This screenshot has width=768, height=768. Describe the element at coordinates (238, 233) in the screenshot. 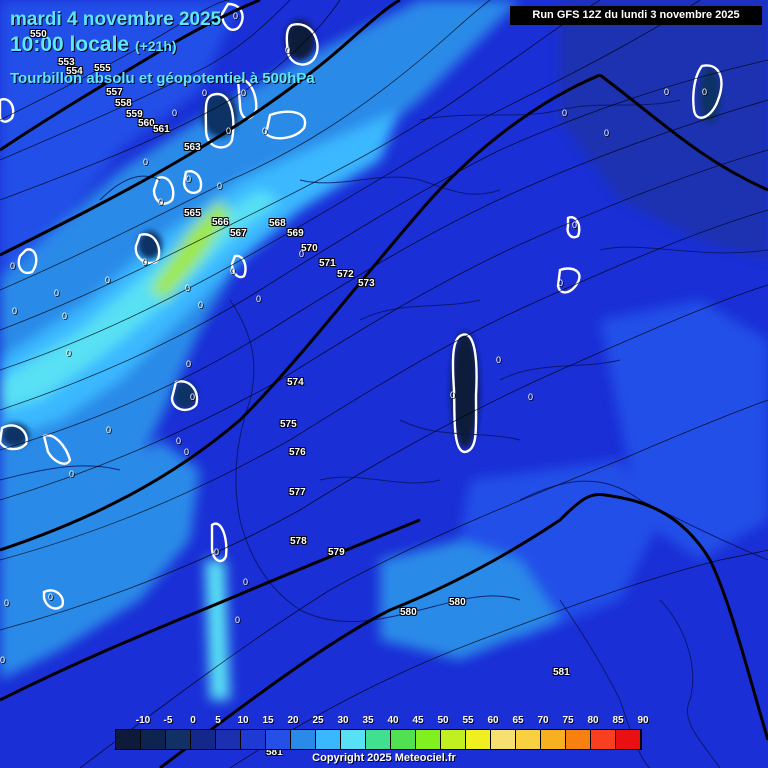

I see `geopotential-label: 567` at that location.